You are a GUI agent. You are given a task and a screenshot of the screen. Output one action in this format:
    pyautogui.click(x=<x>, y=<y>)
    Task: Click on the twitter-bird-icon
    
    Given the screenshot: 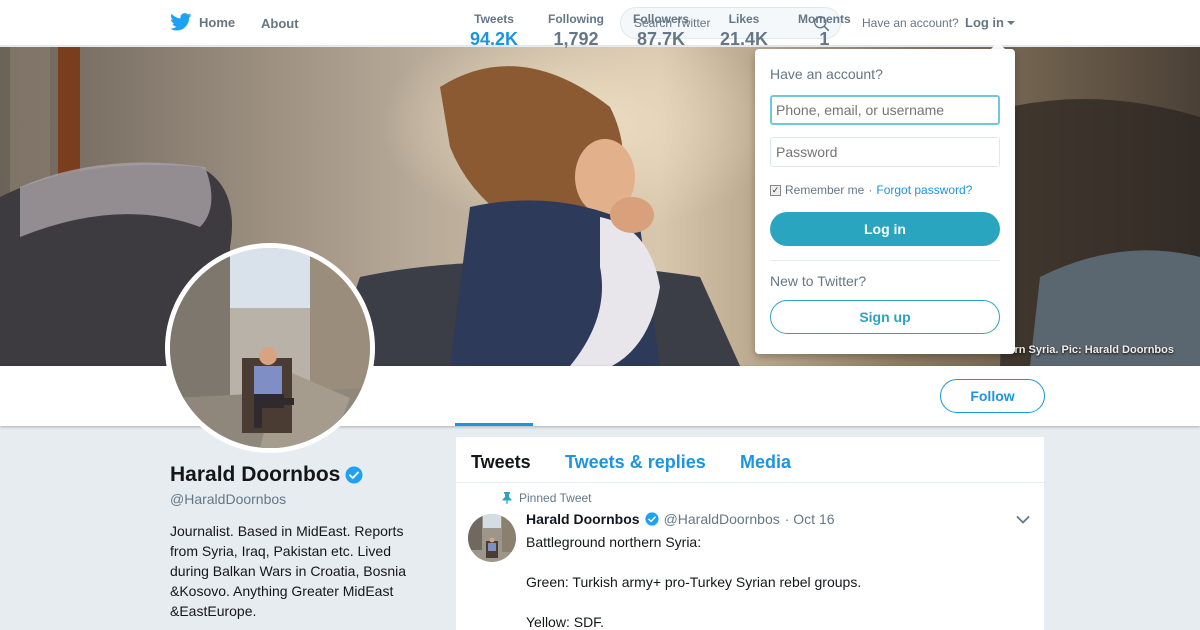 What is the action you would take?
    pyautogui.click(x=181, y=22)
    